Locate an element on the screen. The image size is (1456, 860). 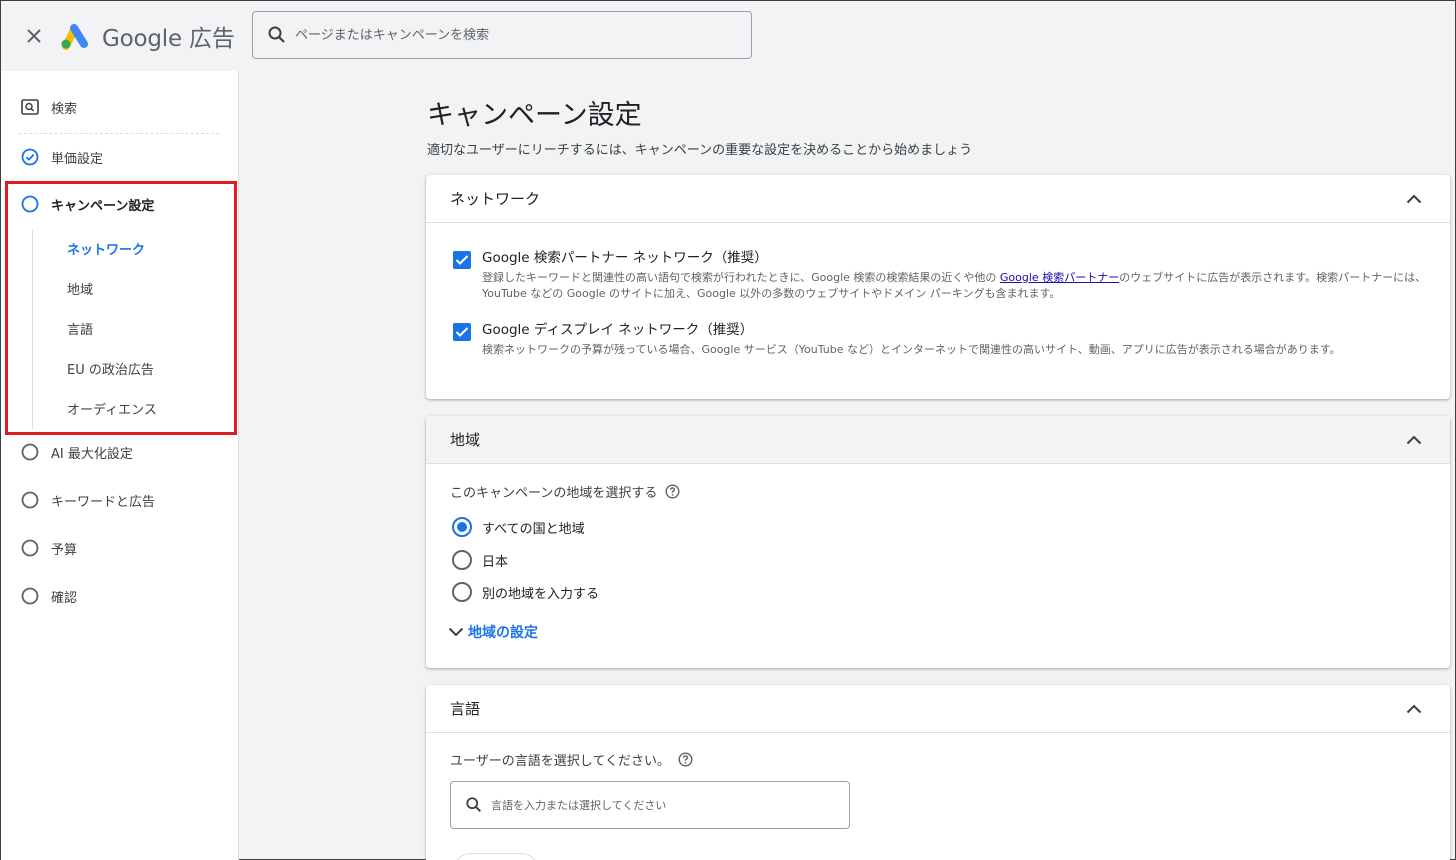
close-icon is located at coordinates (34, 36).